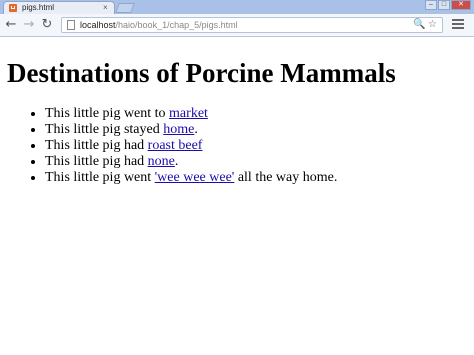 This screenshot has height=355, width=474. I want to click on reload-icon: ↻, so click(47, 25).